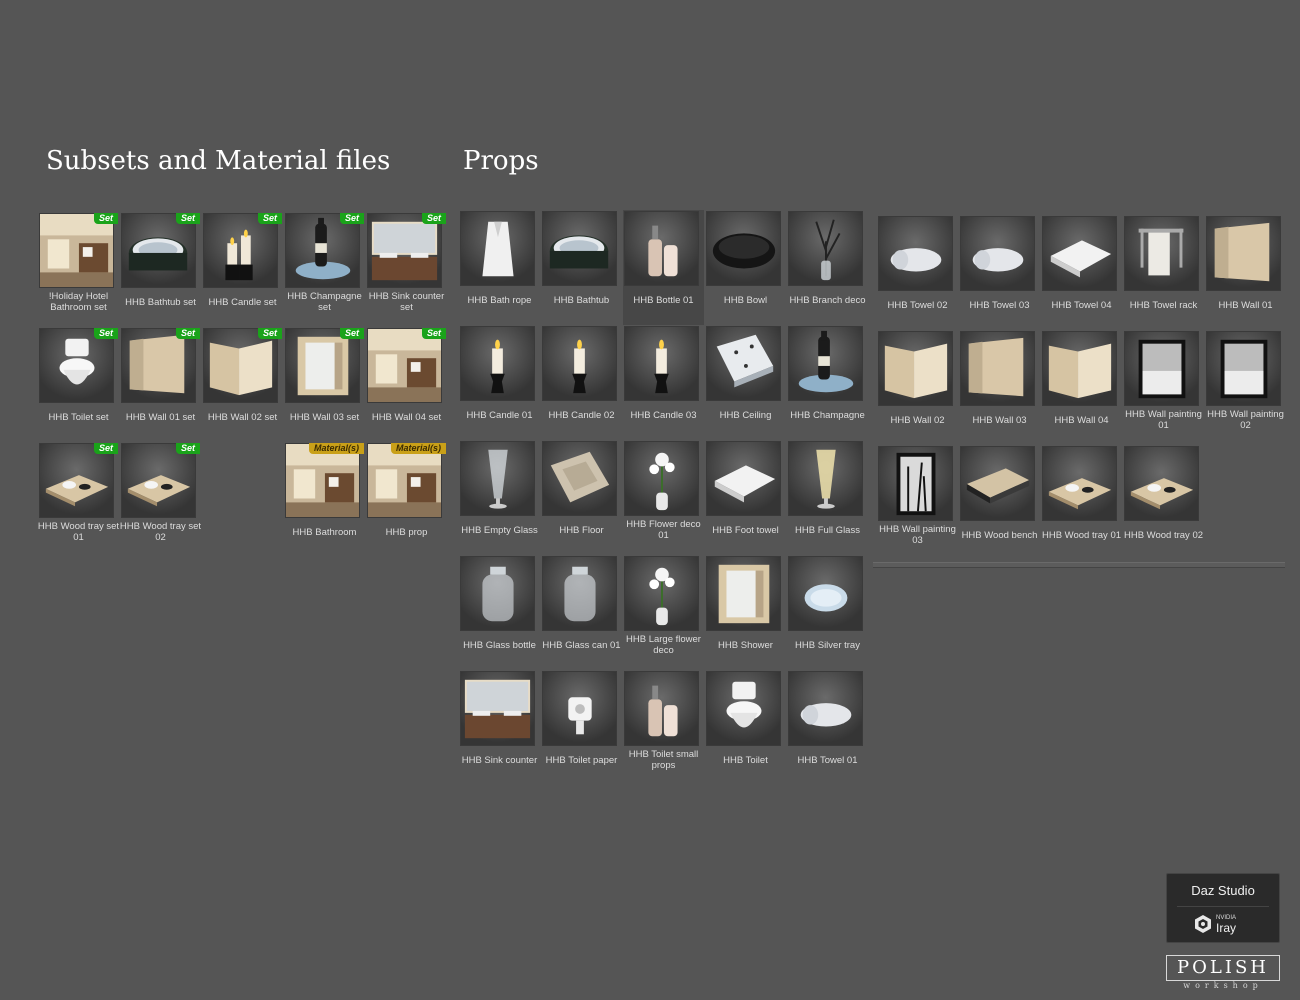 This screenshot has width=1300, height=1000. Describe the element at coordinates (825, 248) in the screenshot. I see `branch-icon` at that location.